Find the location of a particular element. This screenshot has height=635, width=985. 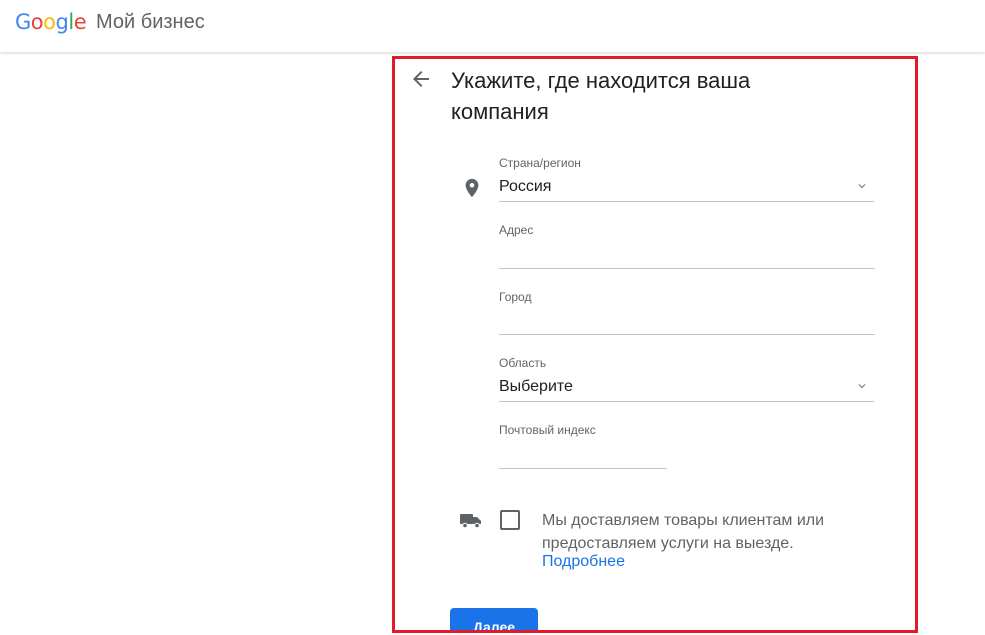

address-field: Адрес is located at coordinates (516, 230).